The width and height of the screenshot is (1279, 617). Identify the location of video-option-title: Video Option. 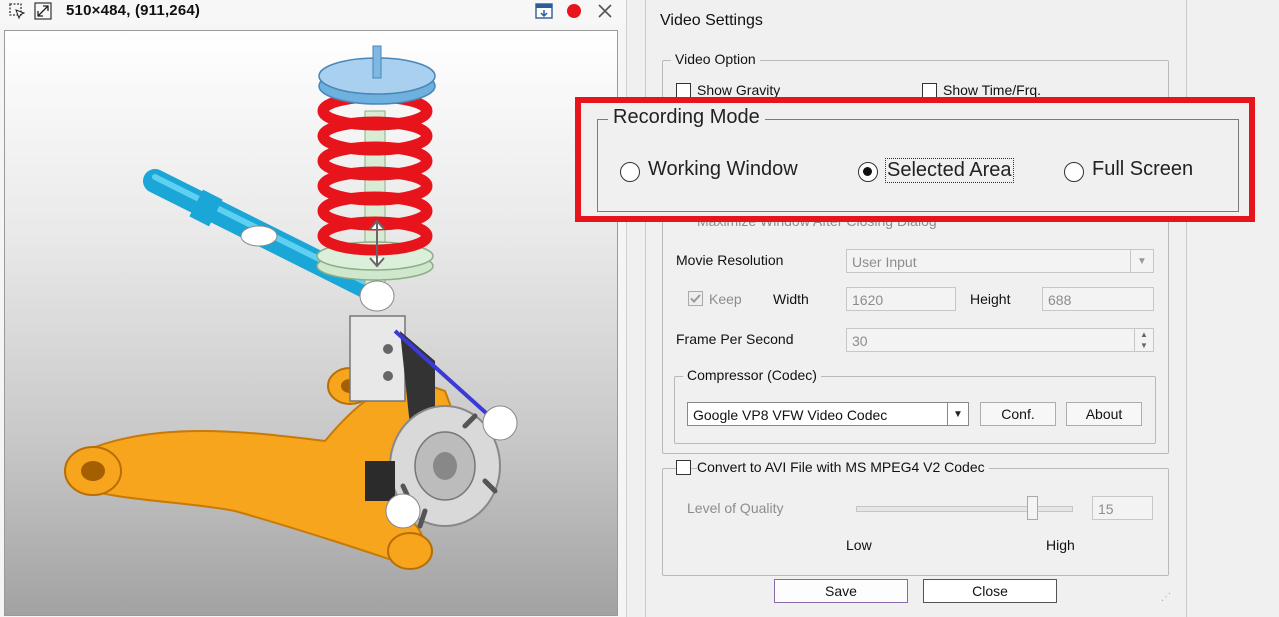
(715, 59).